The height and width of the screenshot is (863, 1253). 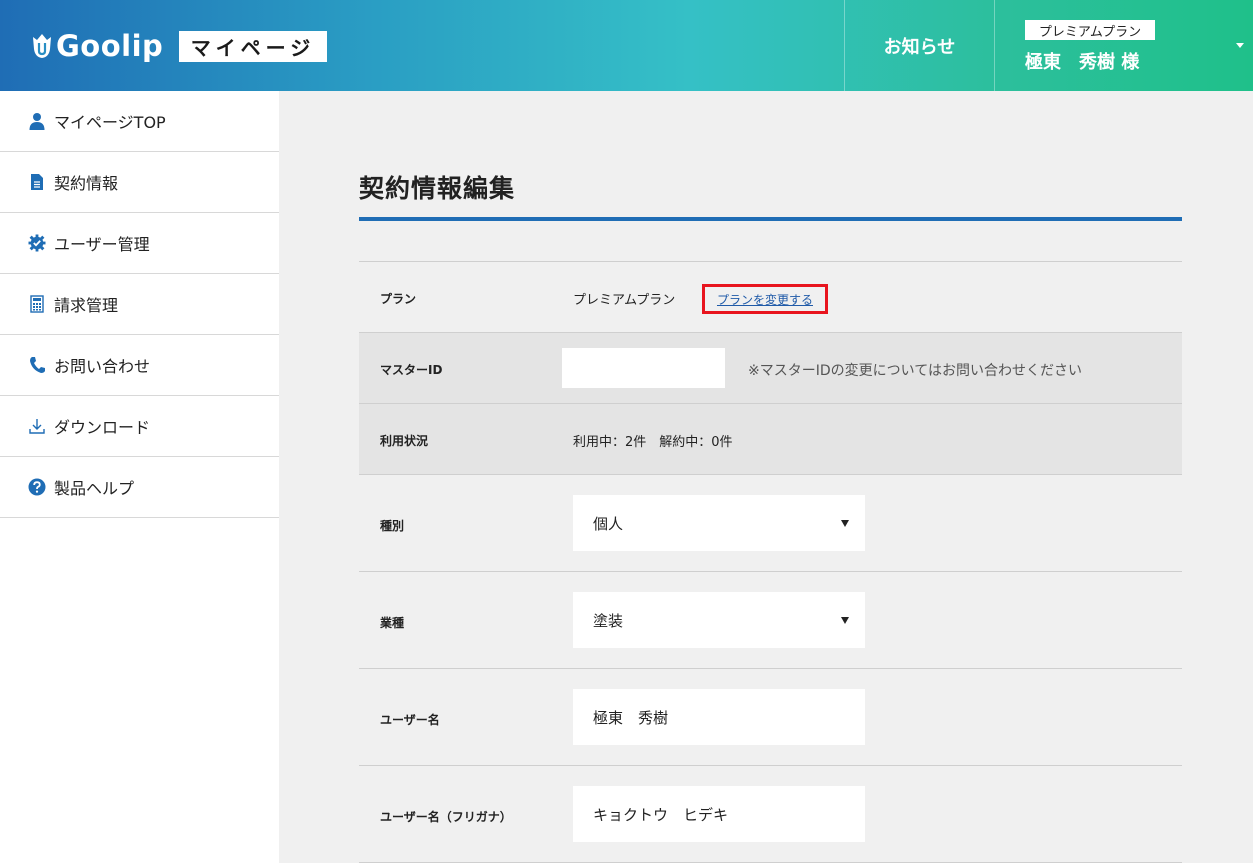 I want to click on form-row-username-kana: ユーザー名（フリガナ） キョクトウ ヒデキ, so click(x=770, y=814).